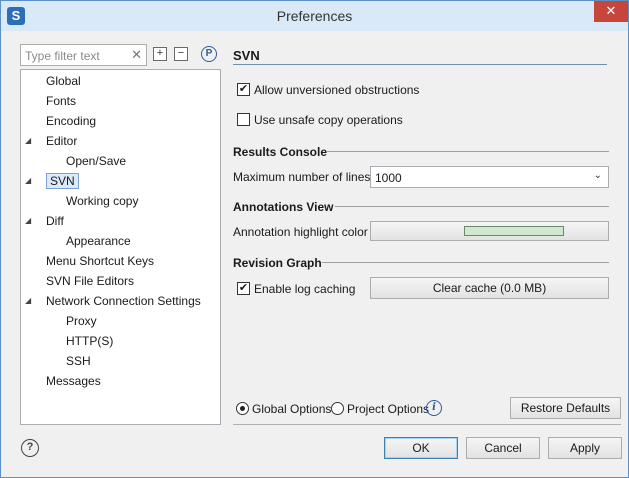 This screenshot has width=629, height=478. What do you see at coordinates (62, 141) in the screenshot?
I see `tree-item-label: Editor` at bounding box center [62, 141].